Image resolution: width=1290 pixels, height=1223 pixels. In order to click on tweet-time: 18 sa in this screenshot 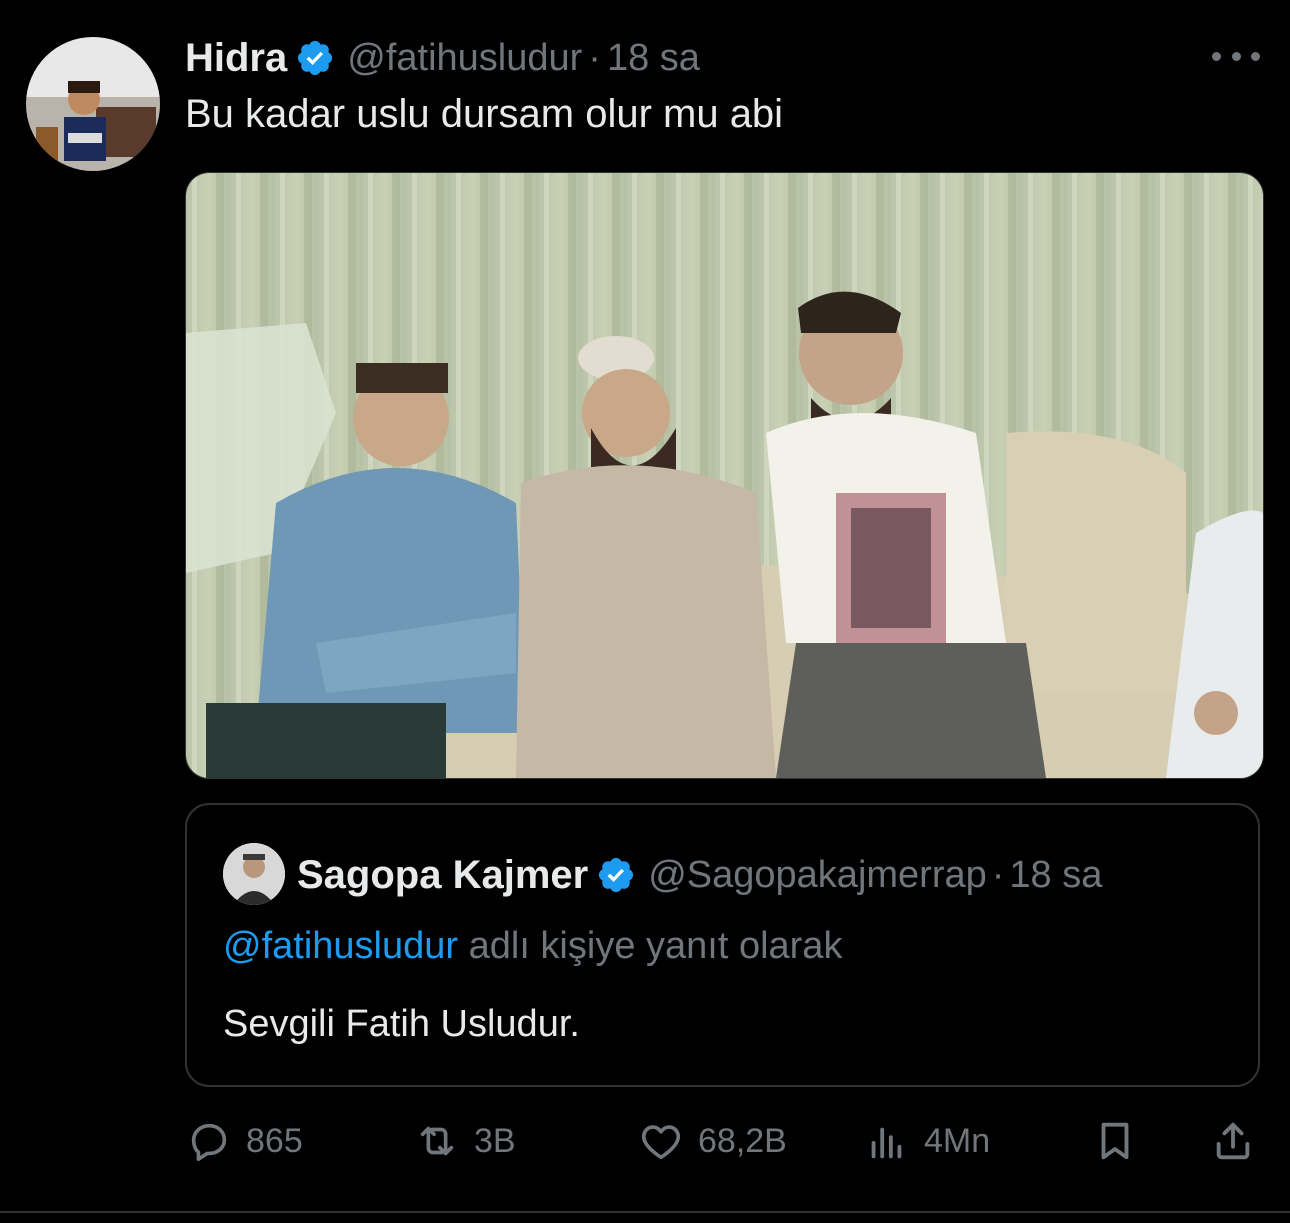, I will do `click(653, 58)`.